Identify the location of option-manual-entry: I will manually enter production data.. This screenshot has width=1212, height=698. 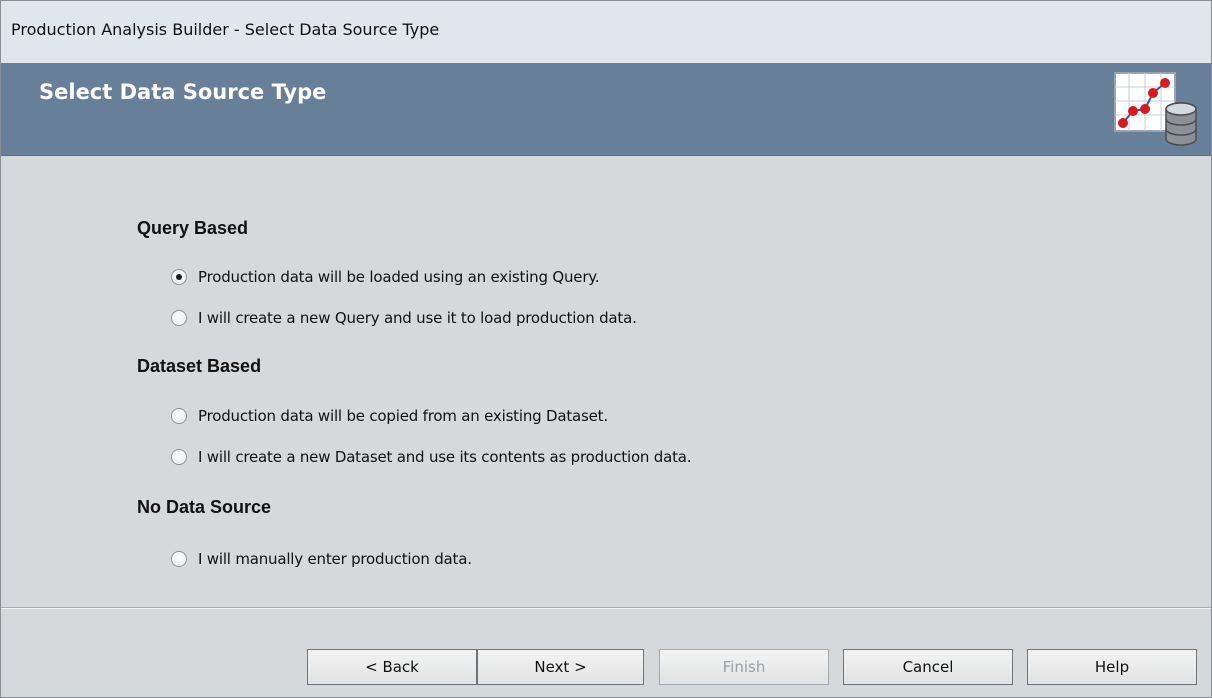
(321, 559).